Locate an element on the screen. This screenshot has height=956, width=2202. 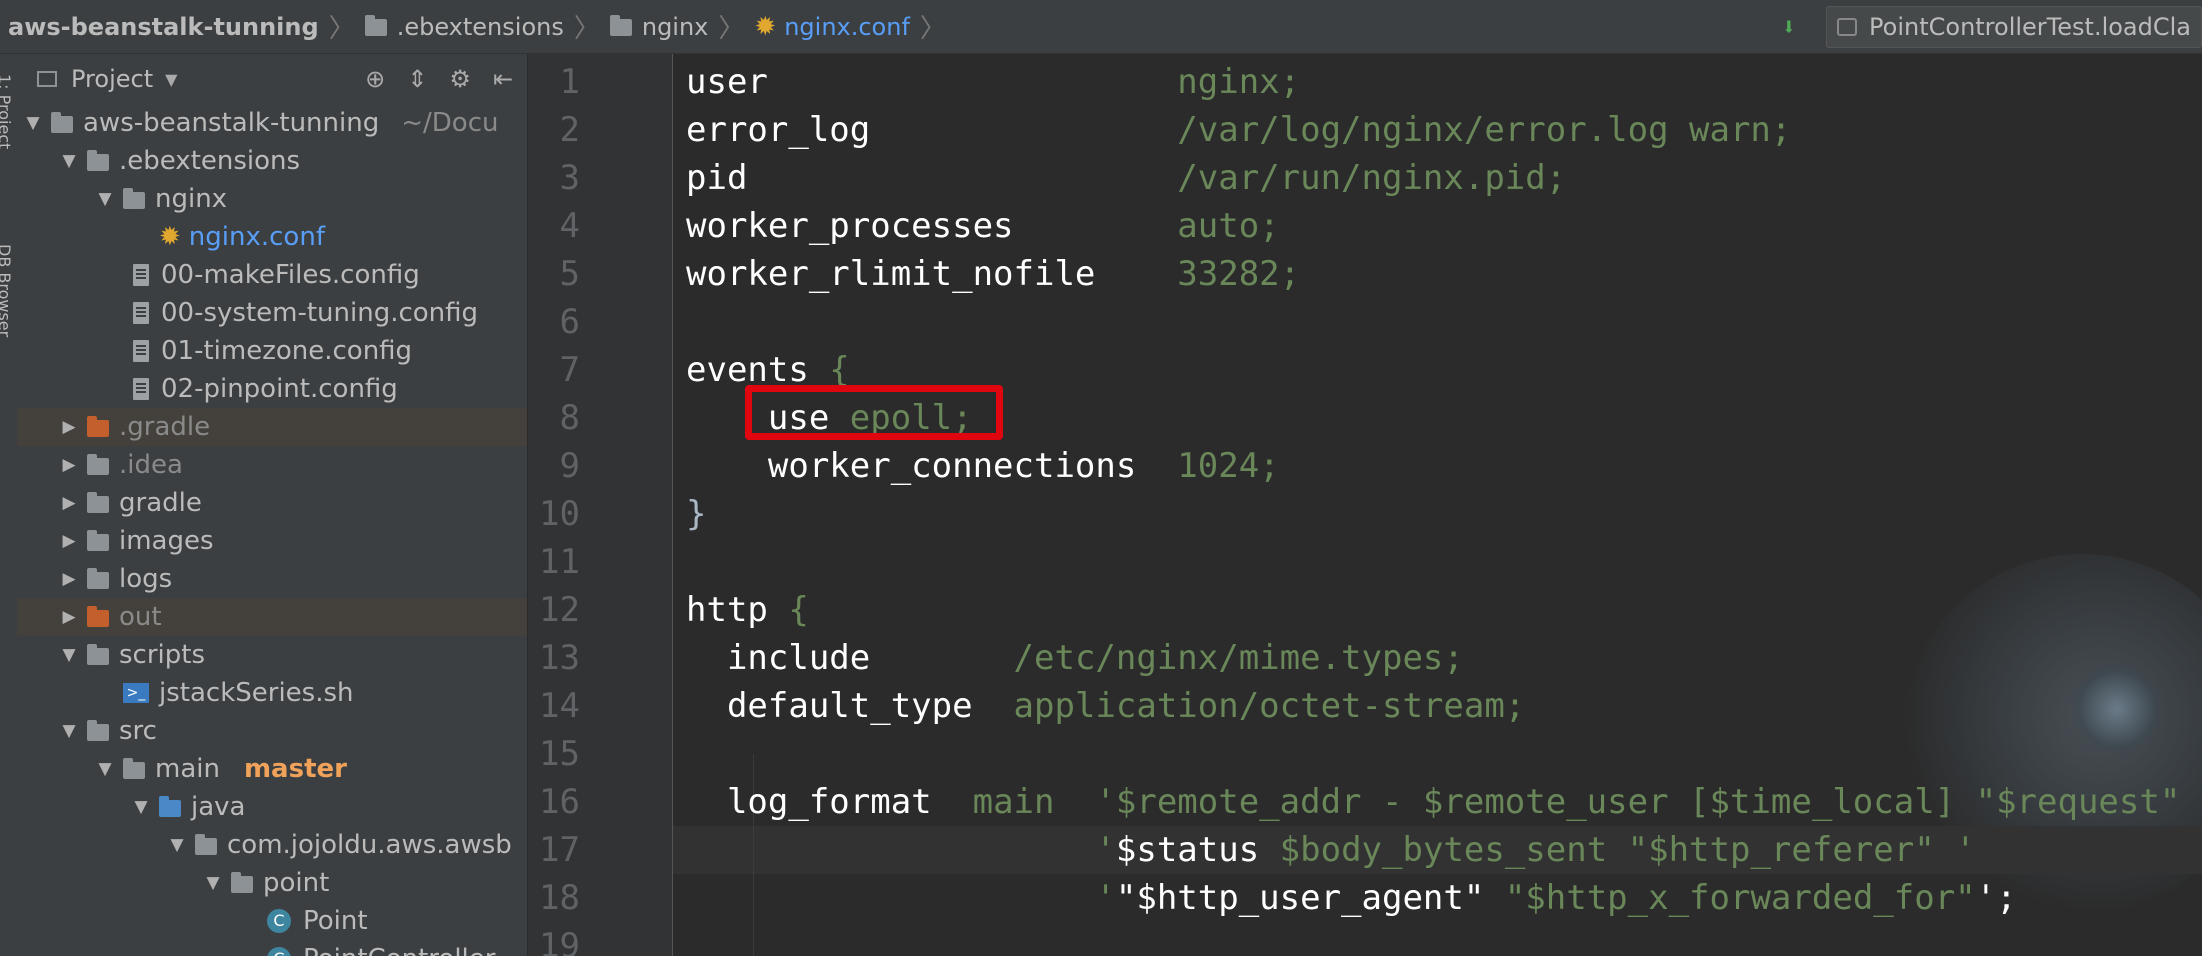
tree-node: >_ jstackSeries.sh is located at coordinates (272, 693).